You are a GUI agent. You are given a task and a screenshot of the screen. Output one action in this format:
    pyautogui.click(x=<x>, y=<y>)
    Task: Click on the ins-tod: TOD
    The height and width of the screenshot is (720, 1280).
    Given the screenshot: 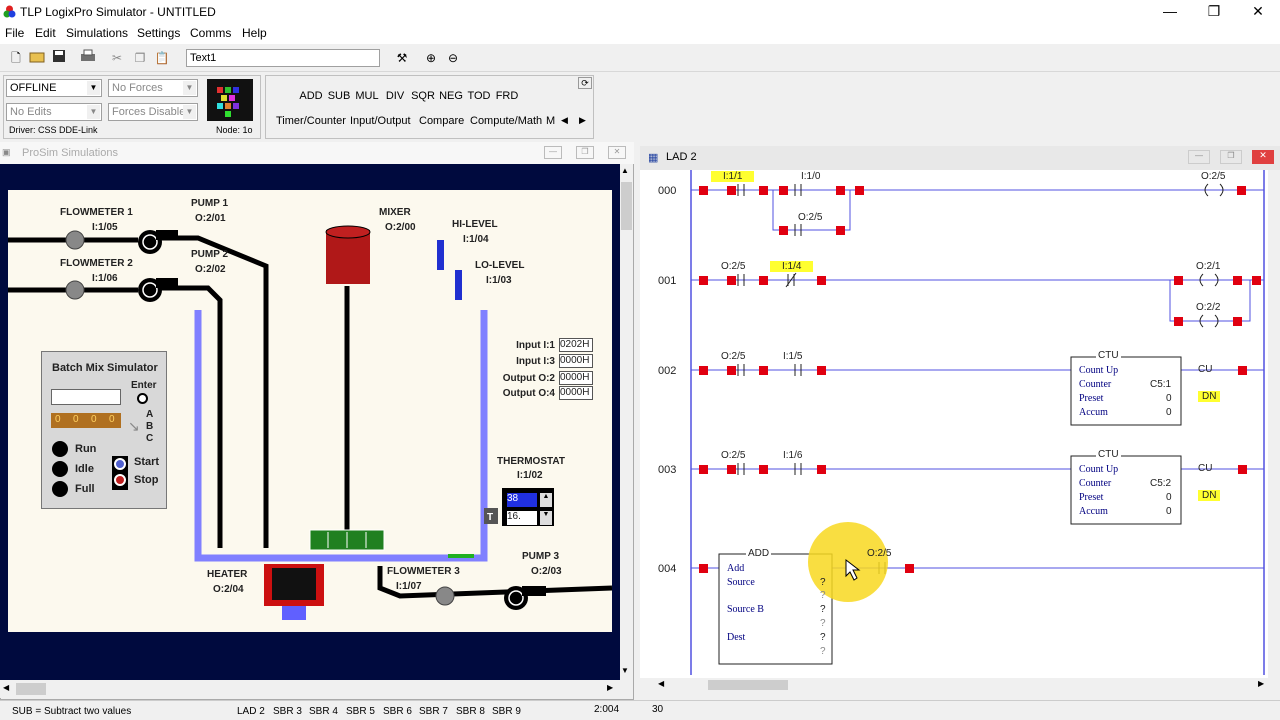 What is the action you would take?
    pyautogui.click(x=479, y=96)
    